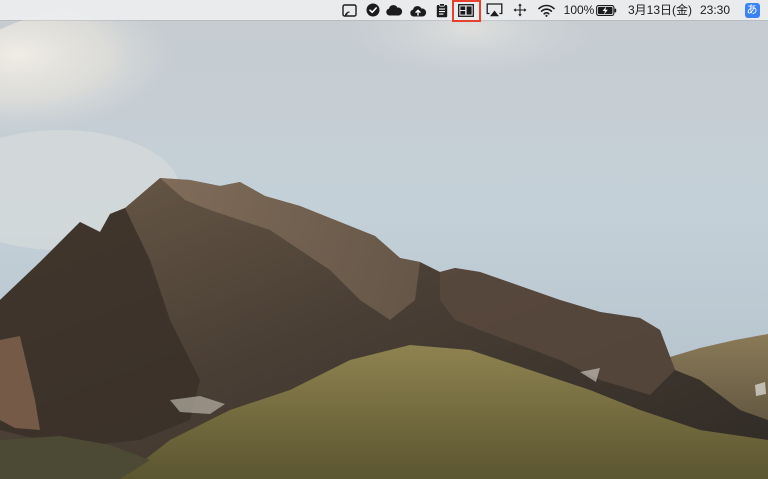 This screenshot has height=479, width=768. I want to click on airplay-icon, so click(494, 10).